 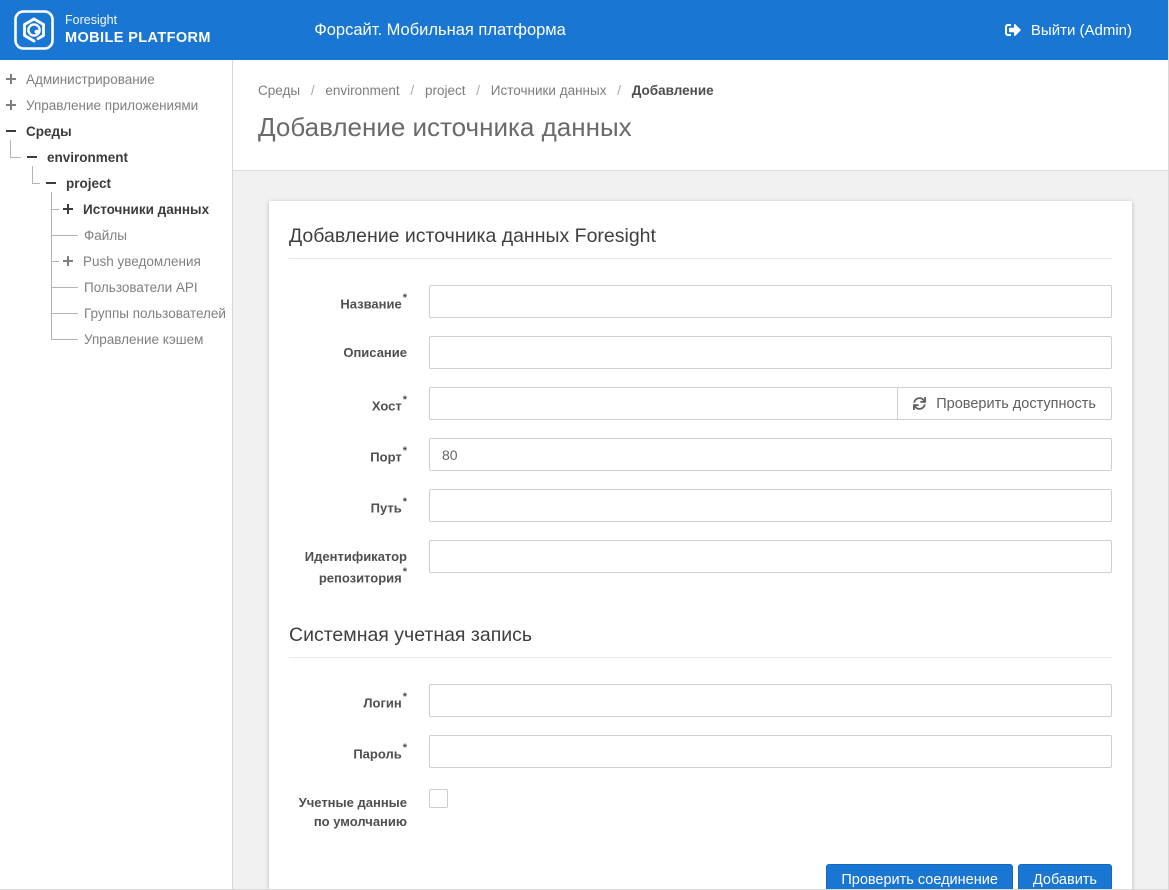 What do you see at coordinates (770, 752) in the screenshot?
I see `password-input` at bounding box center [770, 752].